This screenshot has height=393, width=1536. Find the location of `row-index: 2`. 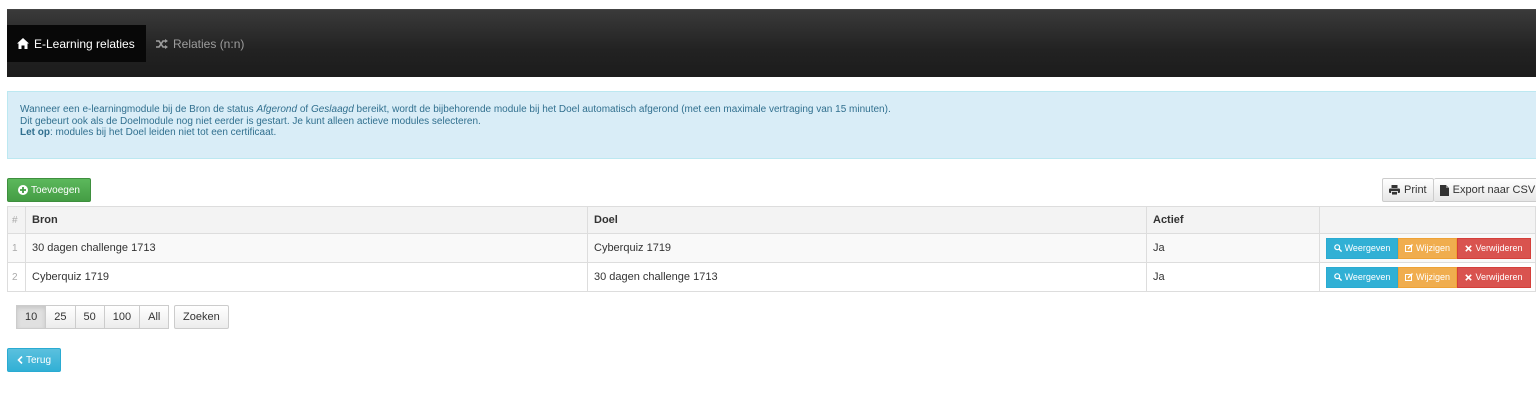

row-index: 2 is located at coordinates (16, 277).